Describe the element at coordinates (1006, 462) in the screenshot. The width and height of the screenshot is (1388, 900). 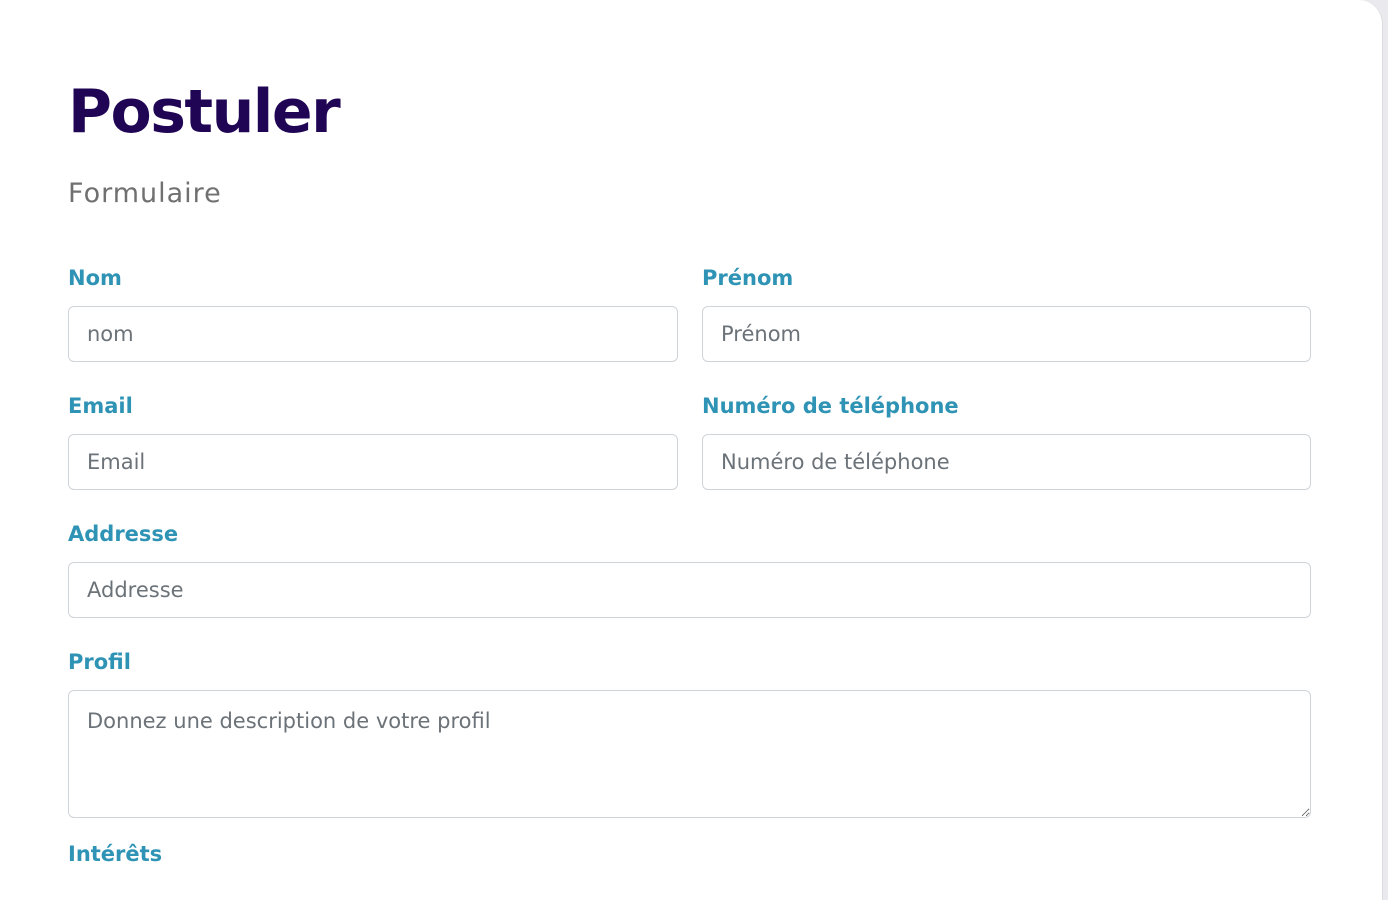
I see `telephone-input` at that location.